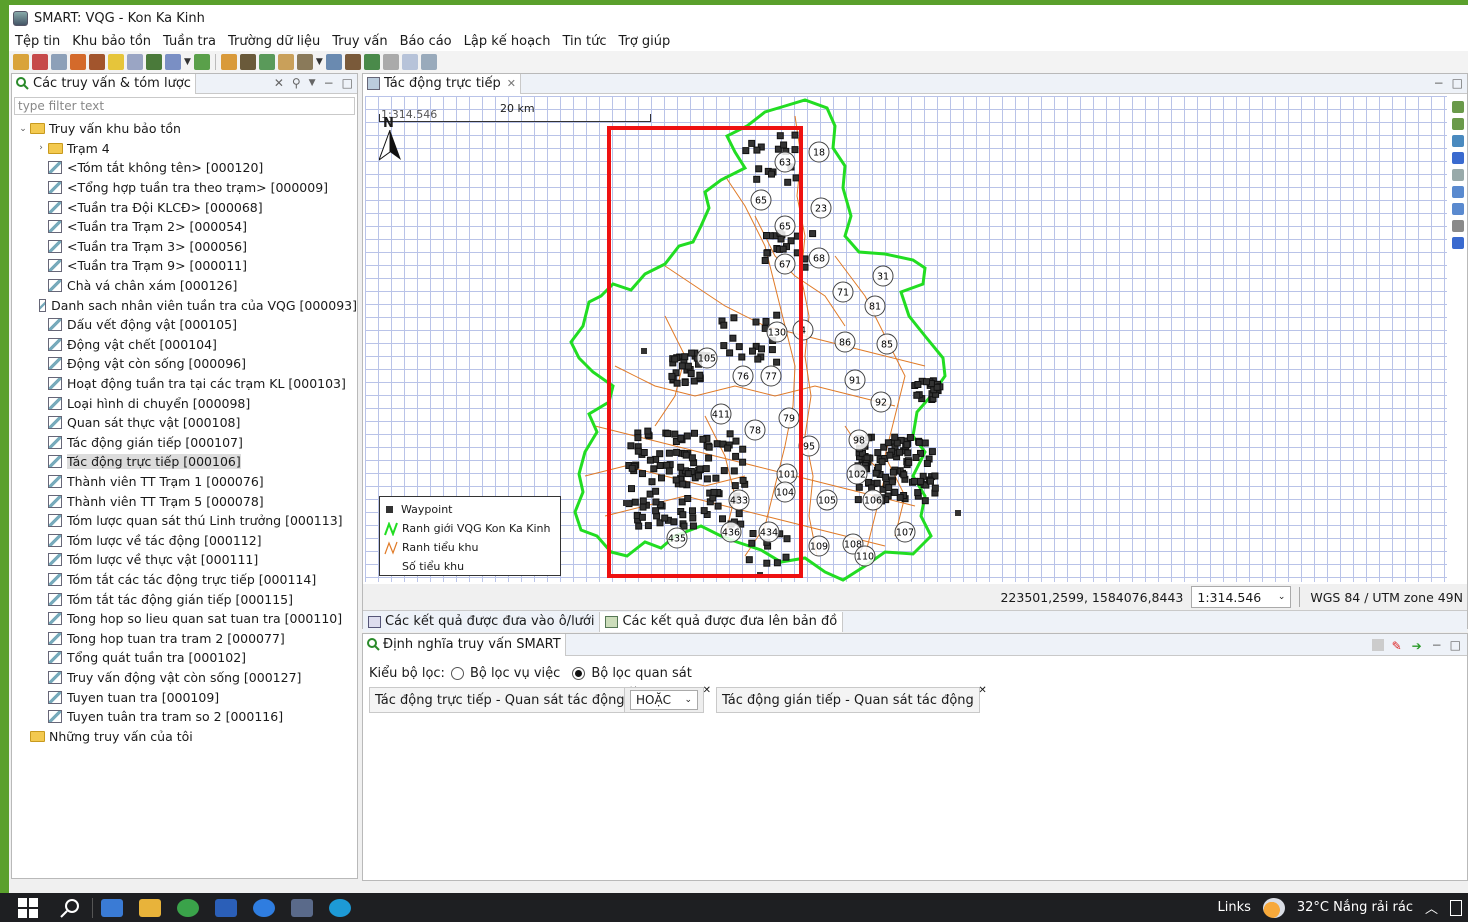 The width and height of the screenshot is (1468, 922). Describe the element at coordinates (184, 286) in the screenshot. I see `tree-query-item: Chà vá chân xám [000126]` at that location.